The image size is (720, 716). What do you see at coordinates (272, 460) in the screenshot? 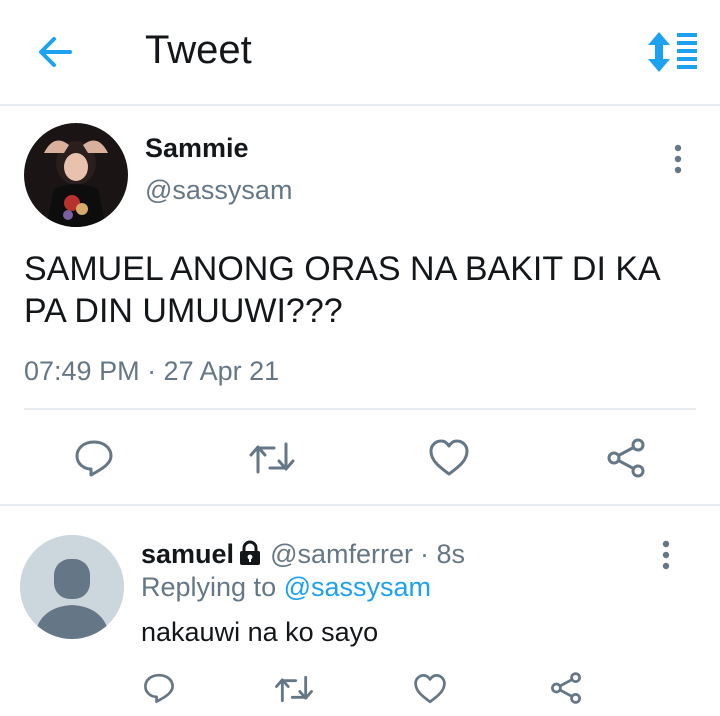
I see `retweet-icon` at bounding box center [272, 460].